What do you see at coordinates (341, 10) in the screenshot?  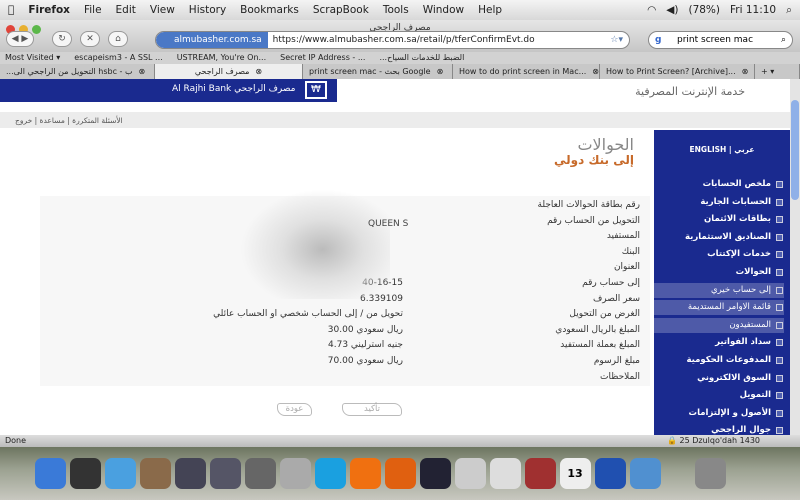 I see `menu-scrapbook: ScrapBook` at bounding box center [341, 10].